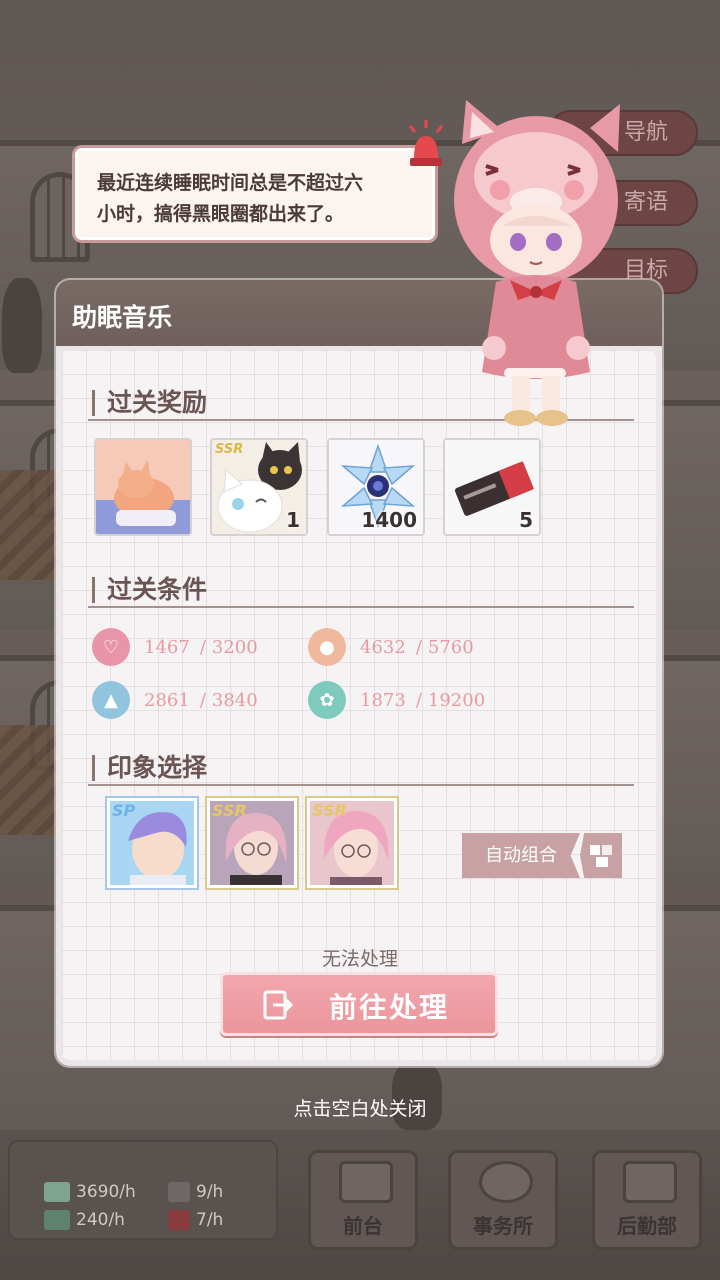 The height and width of the screenshot is (1280, 720). What do you see at coordinates (179, 1220) in the screenshot?
I see `present-icon` at bounding box center [179, 1220].